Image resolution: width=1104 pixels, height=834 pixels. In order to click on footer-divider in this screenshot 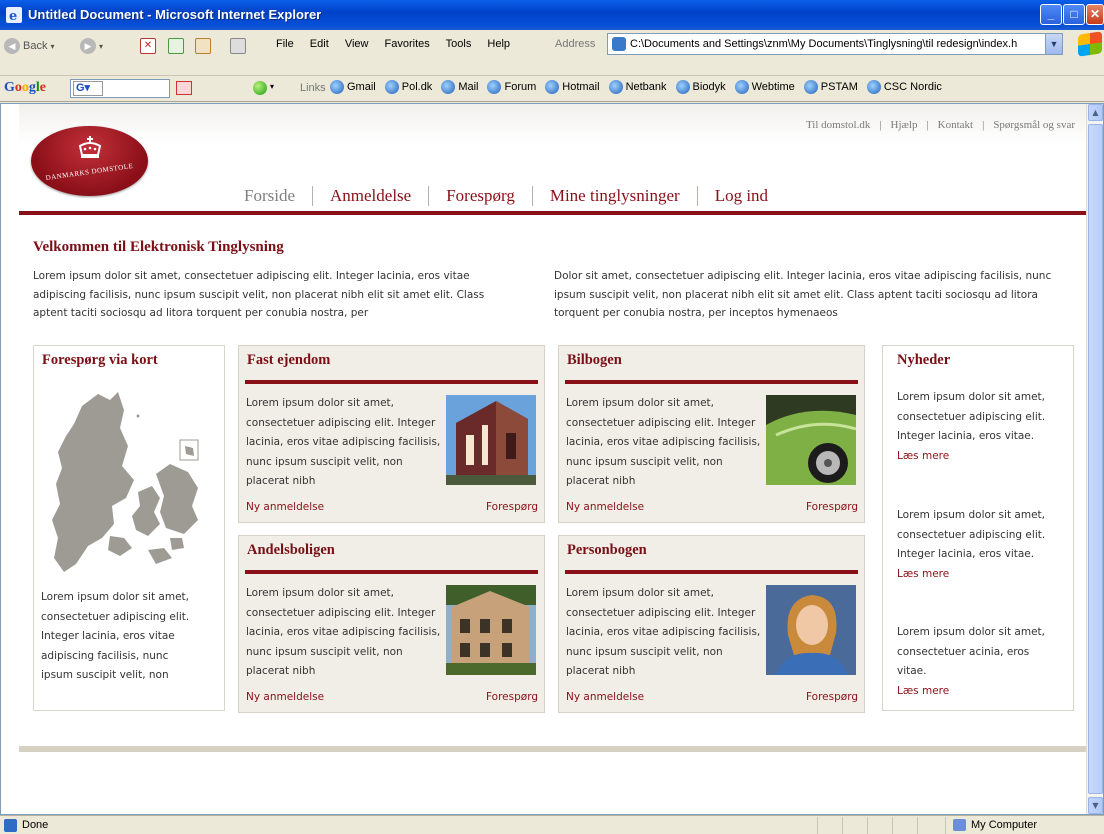, I will do `click(553, 749)`.